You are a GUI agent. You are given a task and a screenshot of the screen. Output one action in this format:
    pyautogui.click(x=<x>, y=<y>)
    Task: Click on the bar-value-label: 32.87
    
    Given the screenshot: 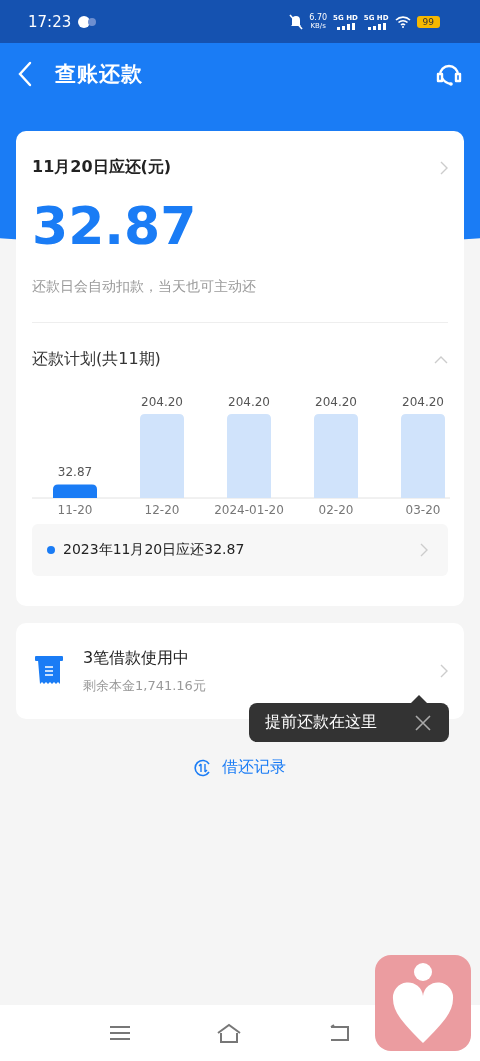 What is the action you would take?
    pyautogui.click(x=75, y=472)
    